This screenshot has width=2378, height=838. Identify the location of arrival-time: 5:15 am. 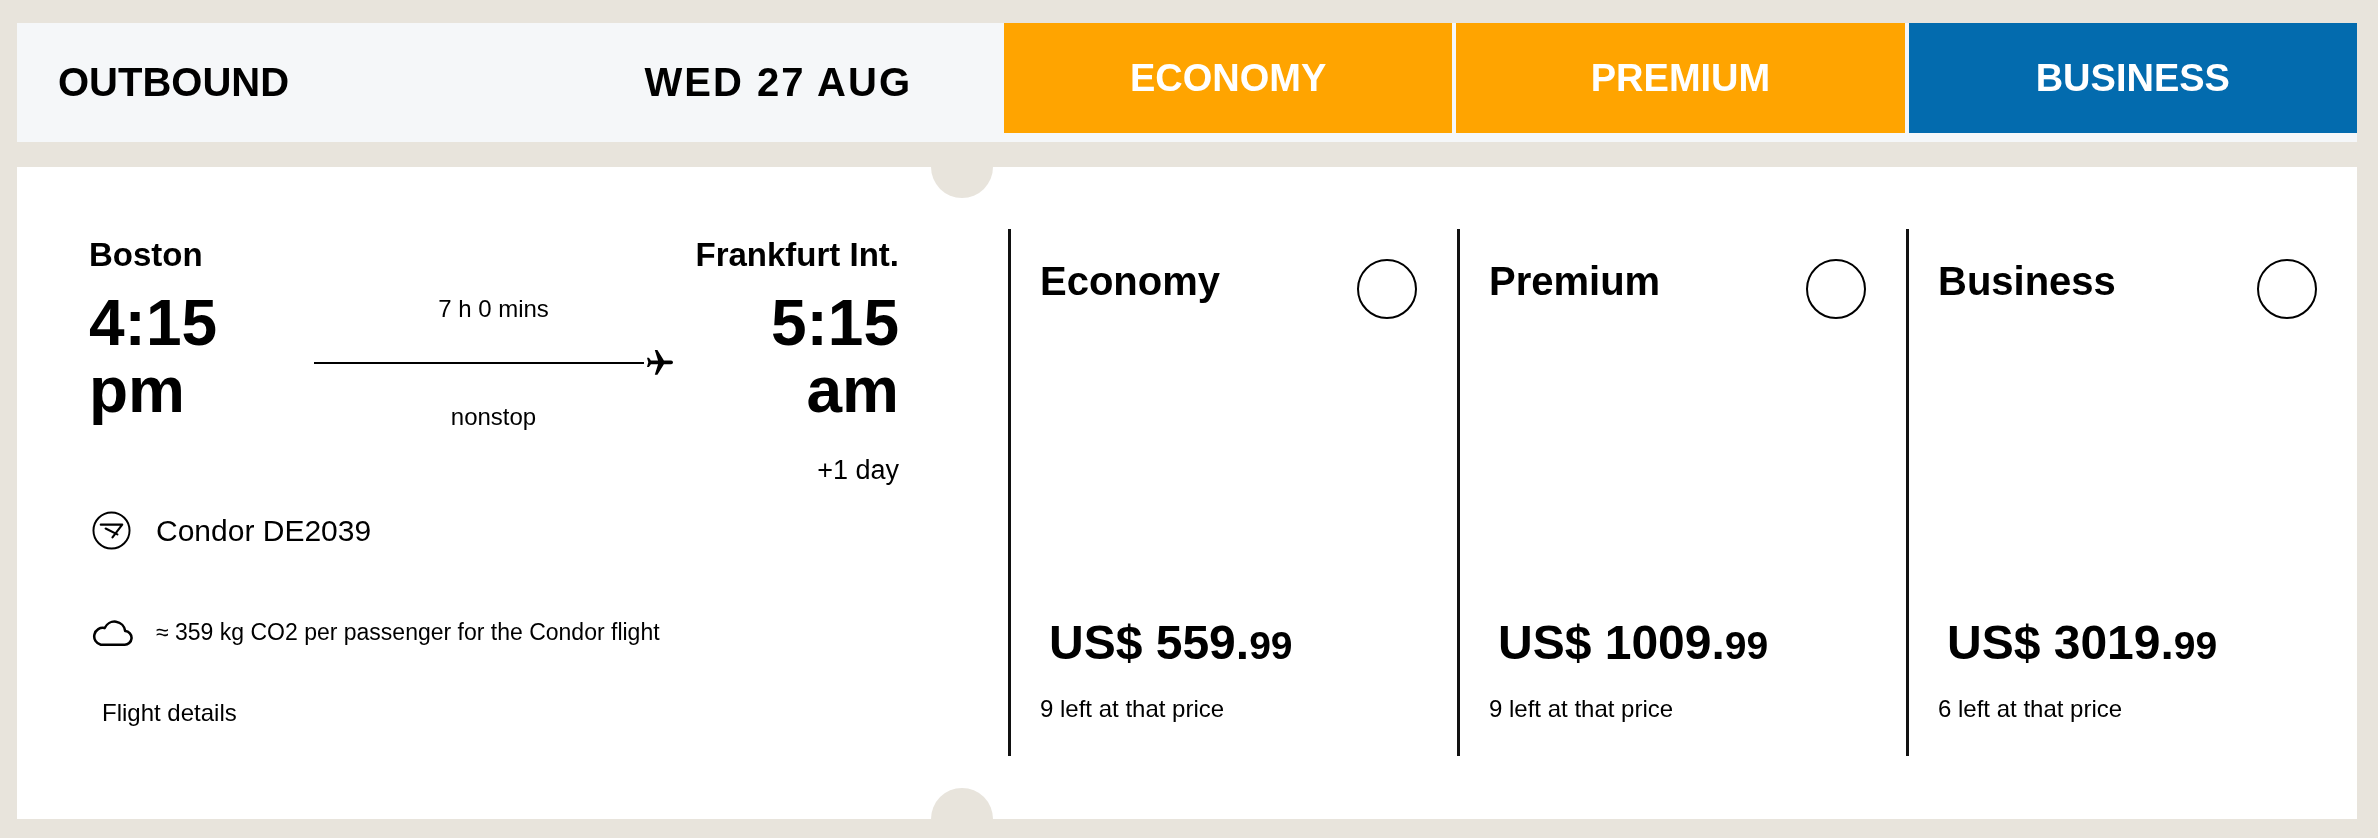
(834, 357).